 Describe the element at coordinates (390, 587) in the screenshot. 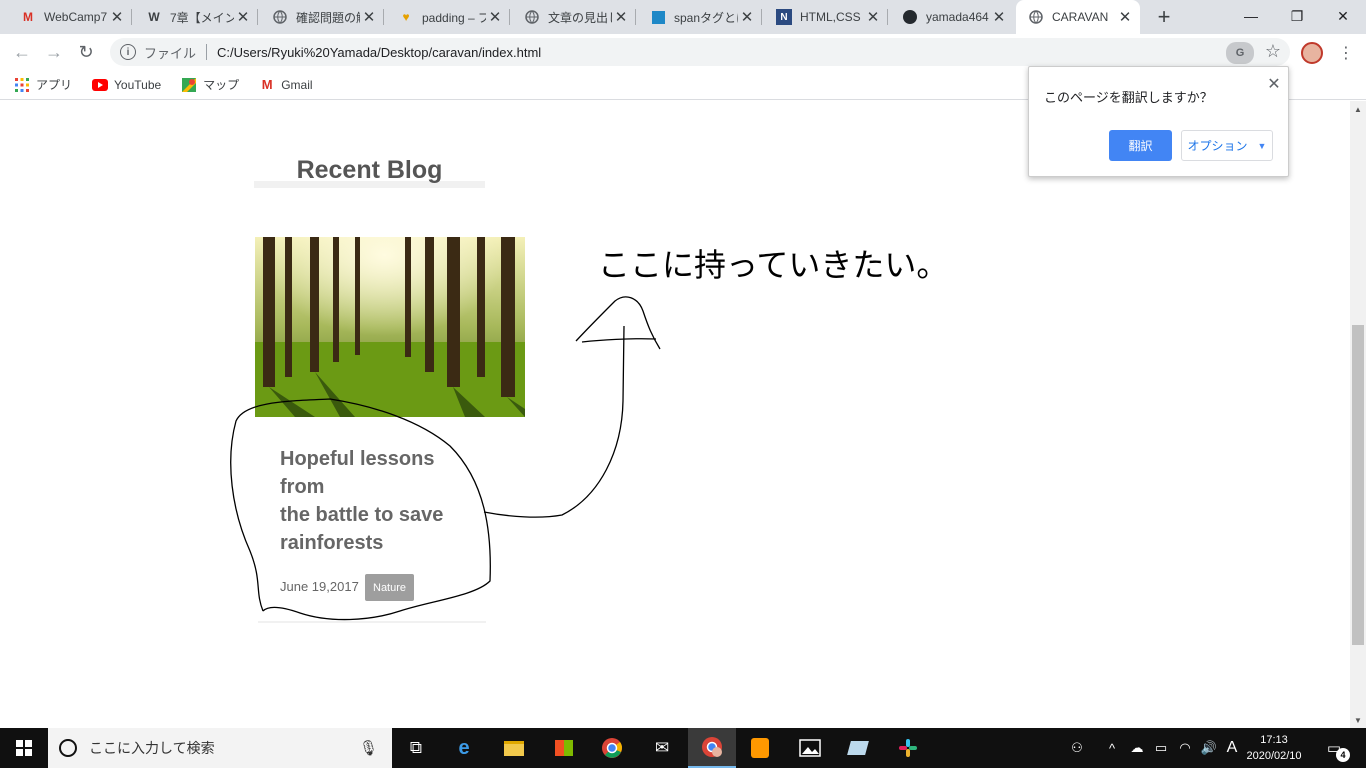

I see `category-tag: Nature` at that location.